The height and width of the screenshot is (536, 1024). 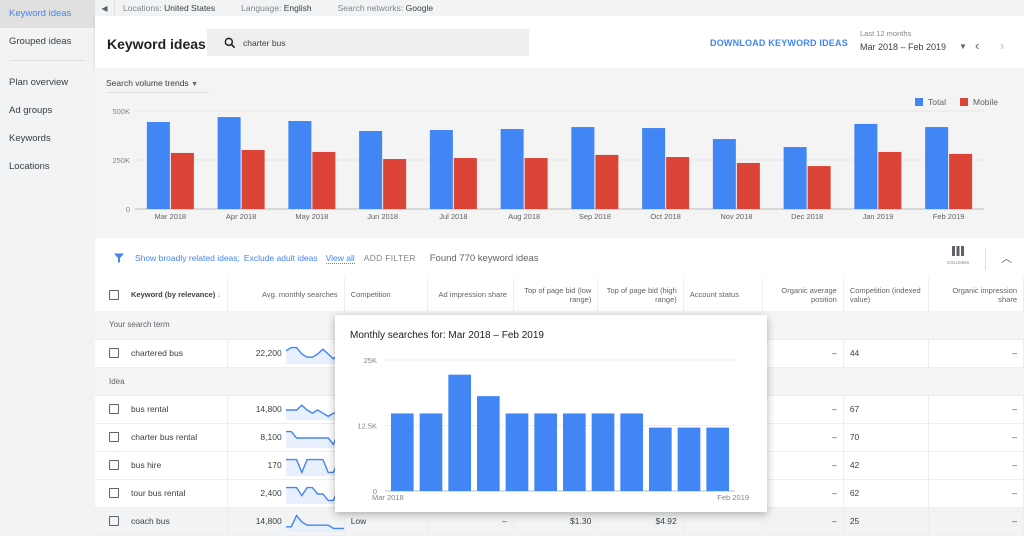 I want to click on chevron-up-icon: ︿, so click(x=1006, y=259).